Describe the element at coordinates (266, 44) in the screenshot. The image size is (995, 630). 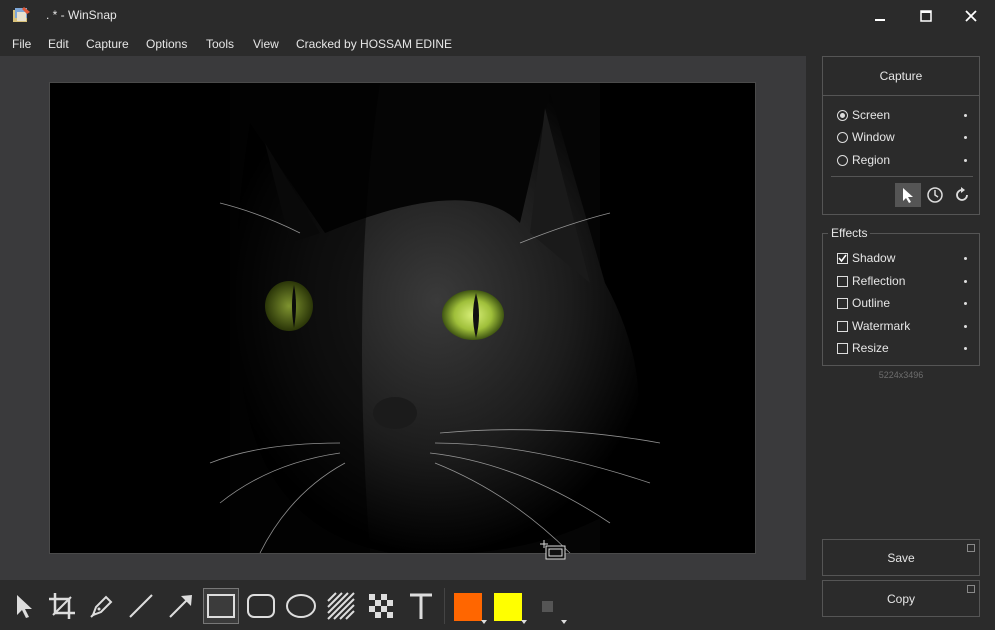
I see `menu-view: View` at that location.